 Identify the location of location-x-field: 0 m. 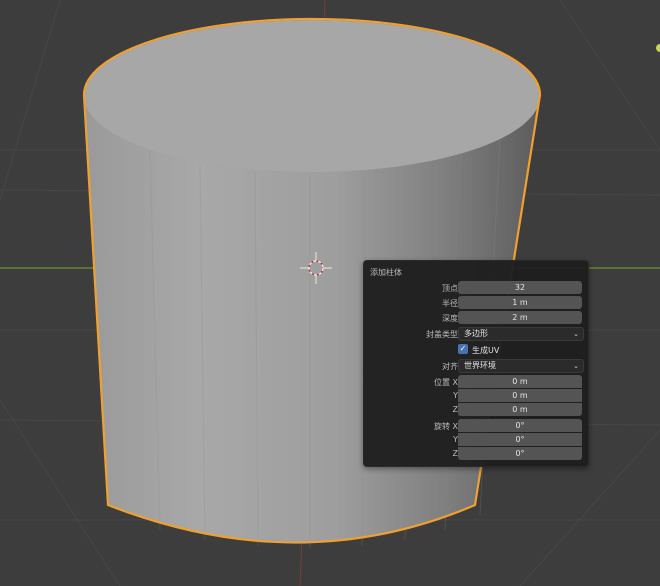
(520, 381).